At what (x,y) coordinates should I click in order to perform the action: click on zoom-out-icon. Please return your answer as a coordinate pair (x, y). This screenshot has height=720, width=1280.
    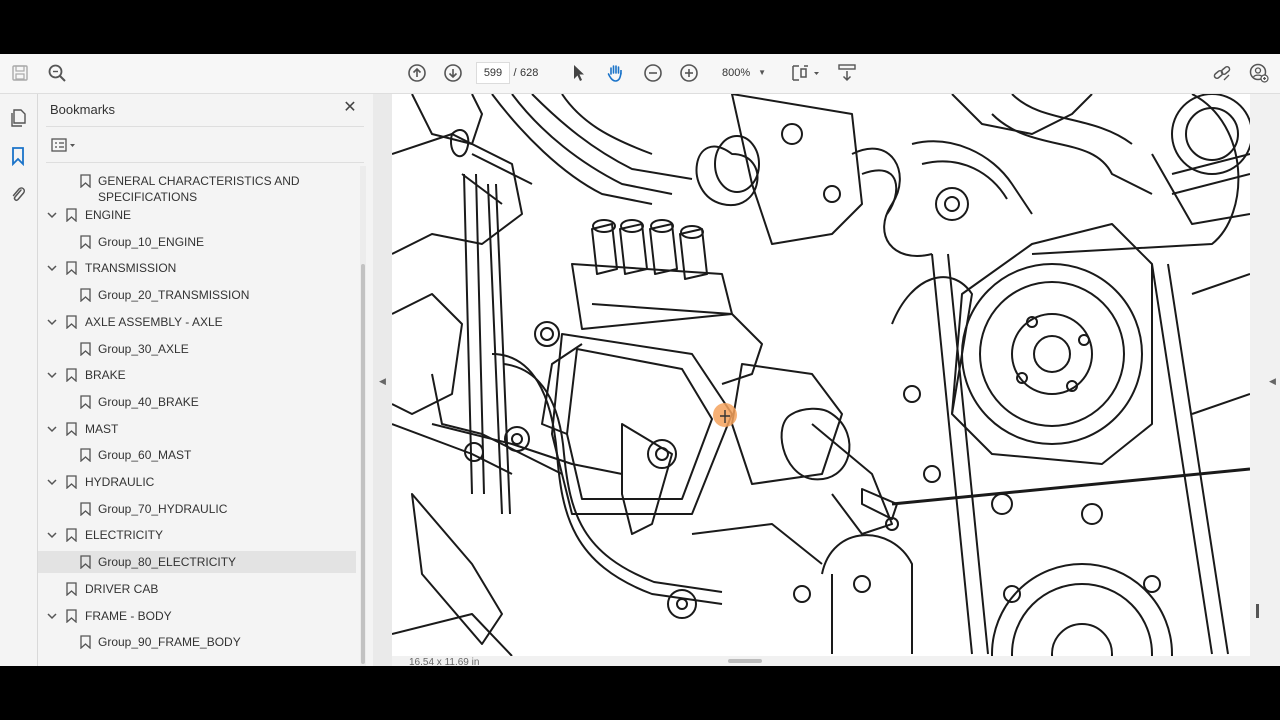
    Looking at the image, I should click on (653, 73).